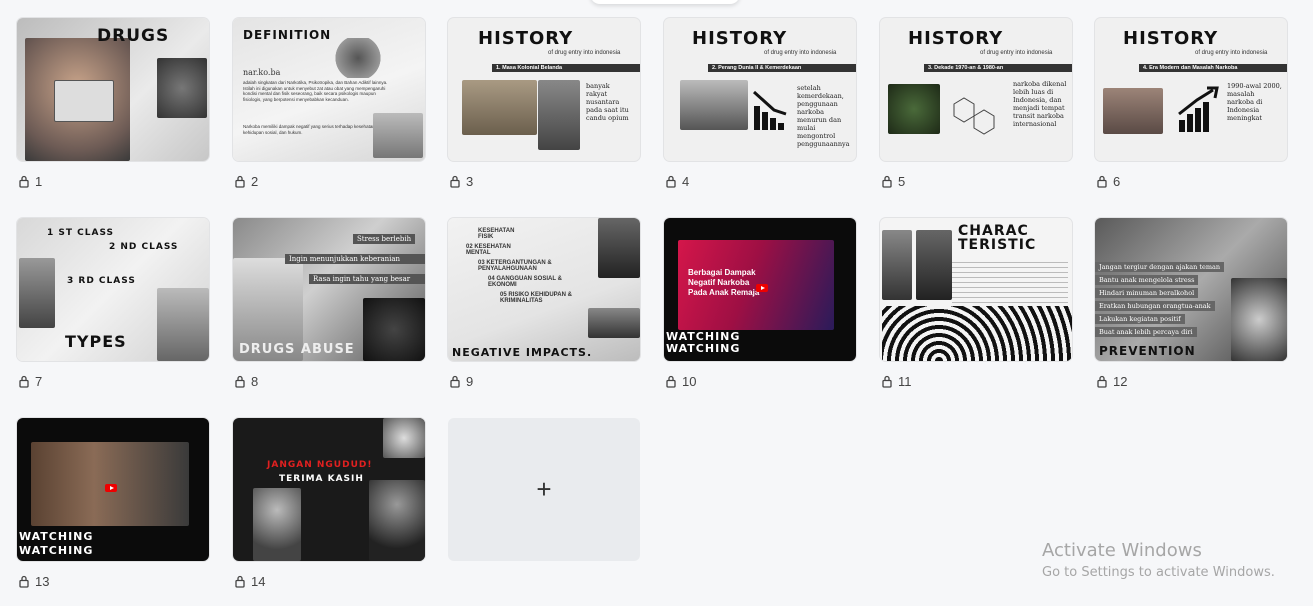 The height and width of the screenshot is (606, 1313). I want to click on slide-meta: 5, so click(893, 181).